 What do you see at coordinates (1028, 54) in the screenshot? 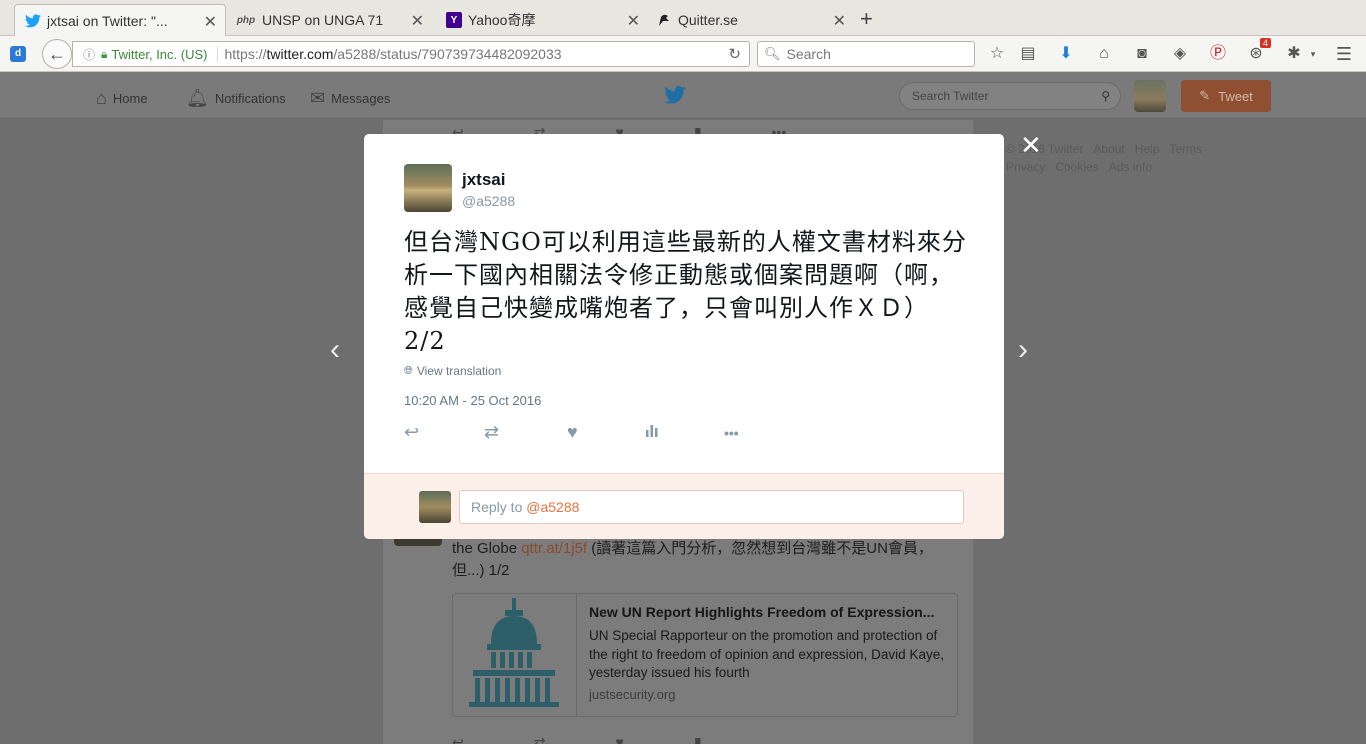
I see `reading-list-icon: ▤` at bounding box center [1028, 54].